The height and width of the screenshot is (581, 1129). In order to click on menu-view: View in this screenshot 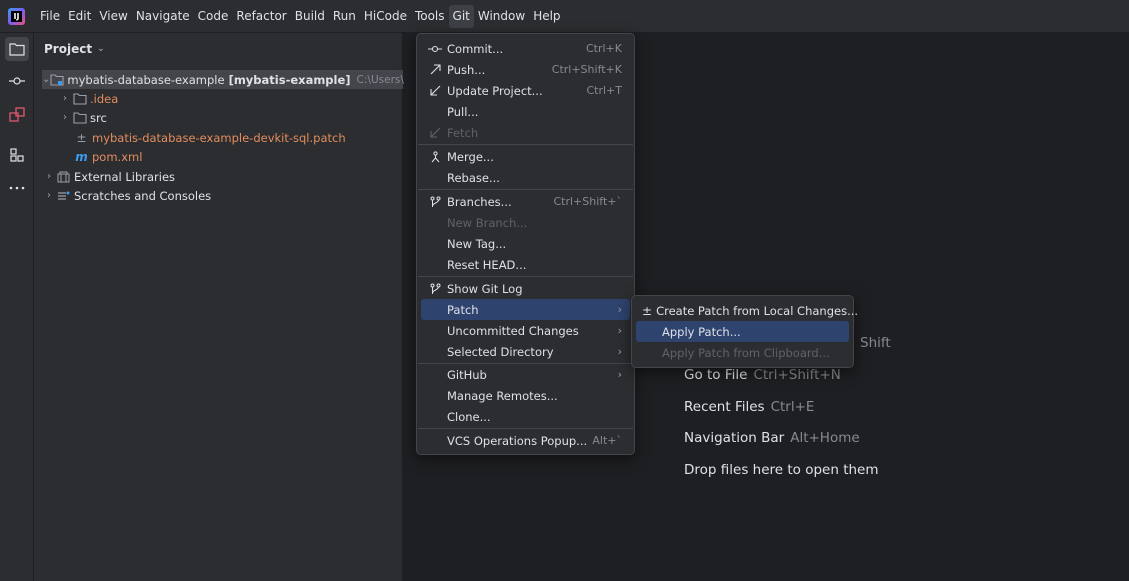, I will do `click(113, 16)`.